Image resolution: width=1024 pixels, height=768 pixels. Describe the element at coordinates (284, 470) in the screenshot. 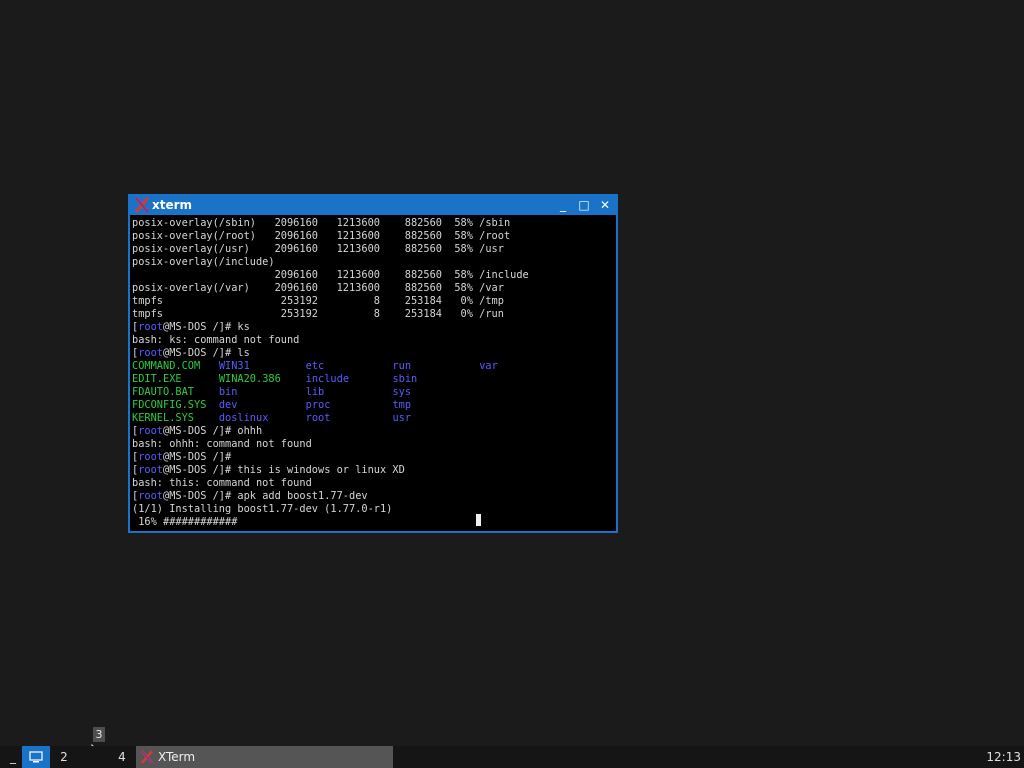

I see `terminal-text: @MS-DOS /]# this is windows or linux XD` at that location.